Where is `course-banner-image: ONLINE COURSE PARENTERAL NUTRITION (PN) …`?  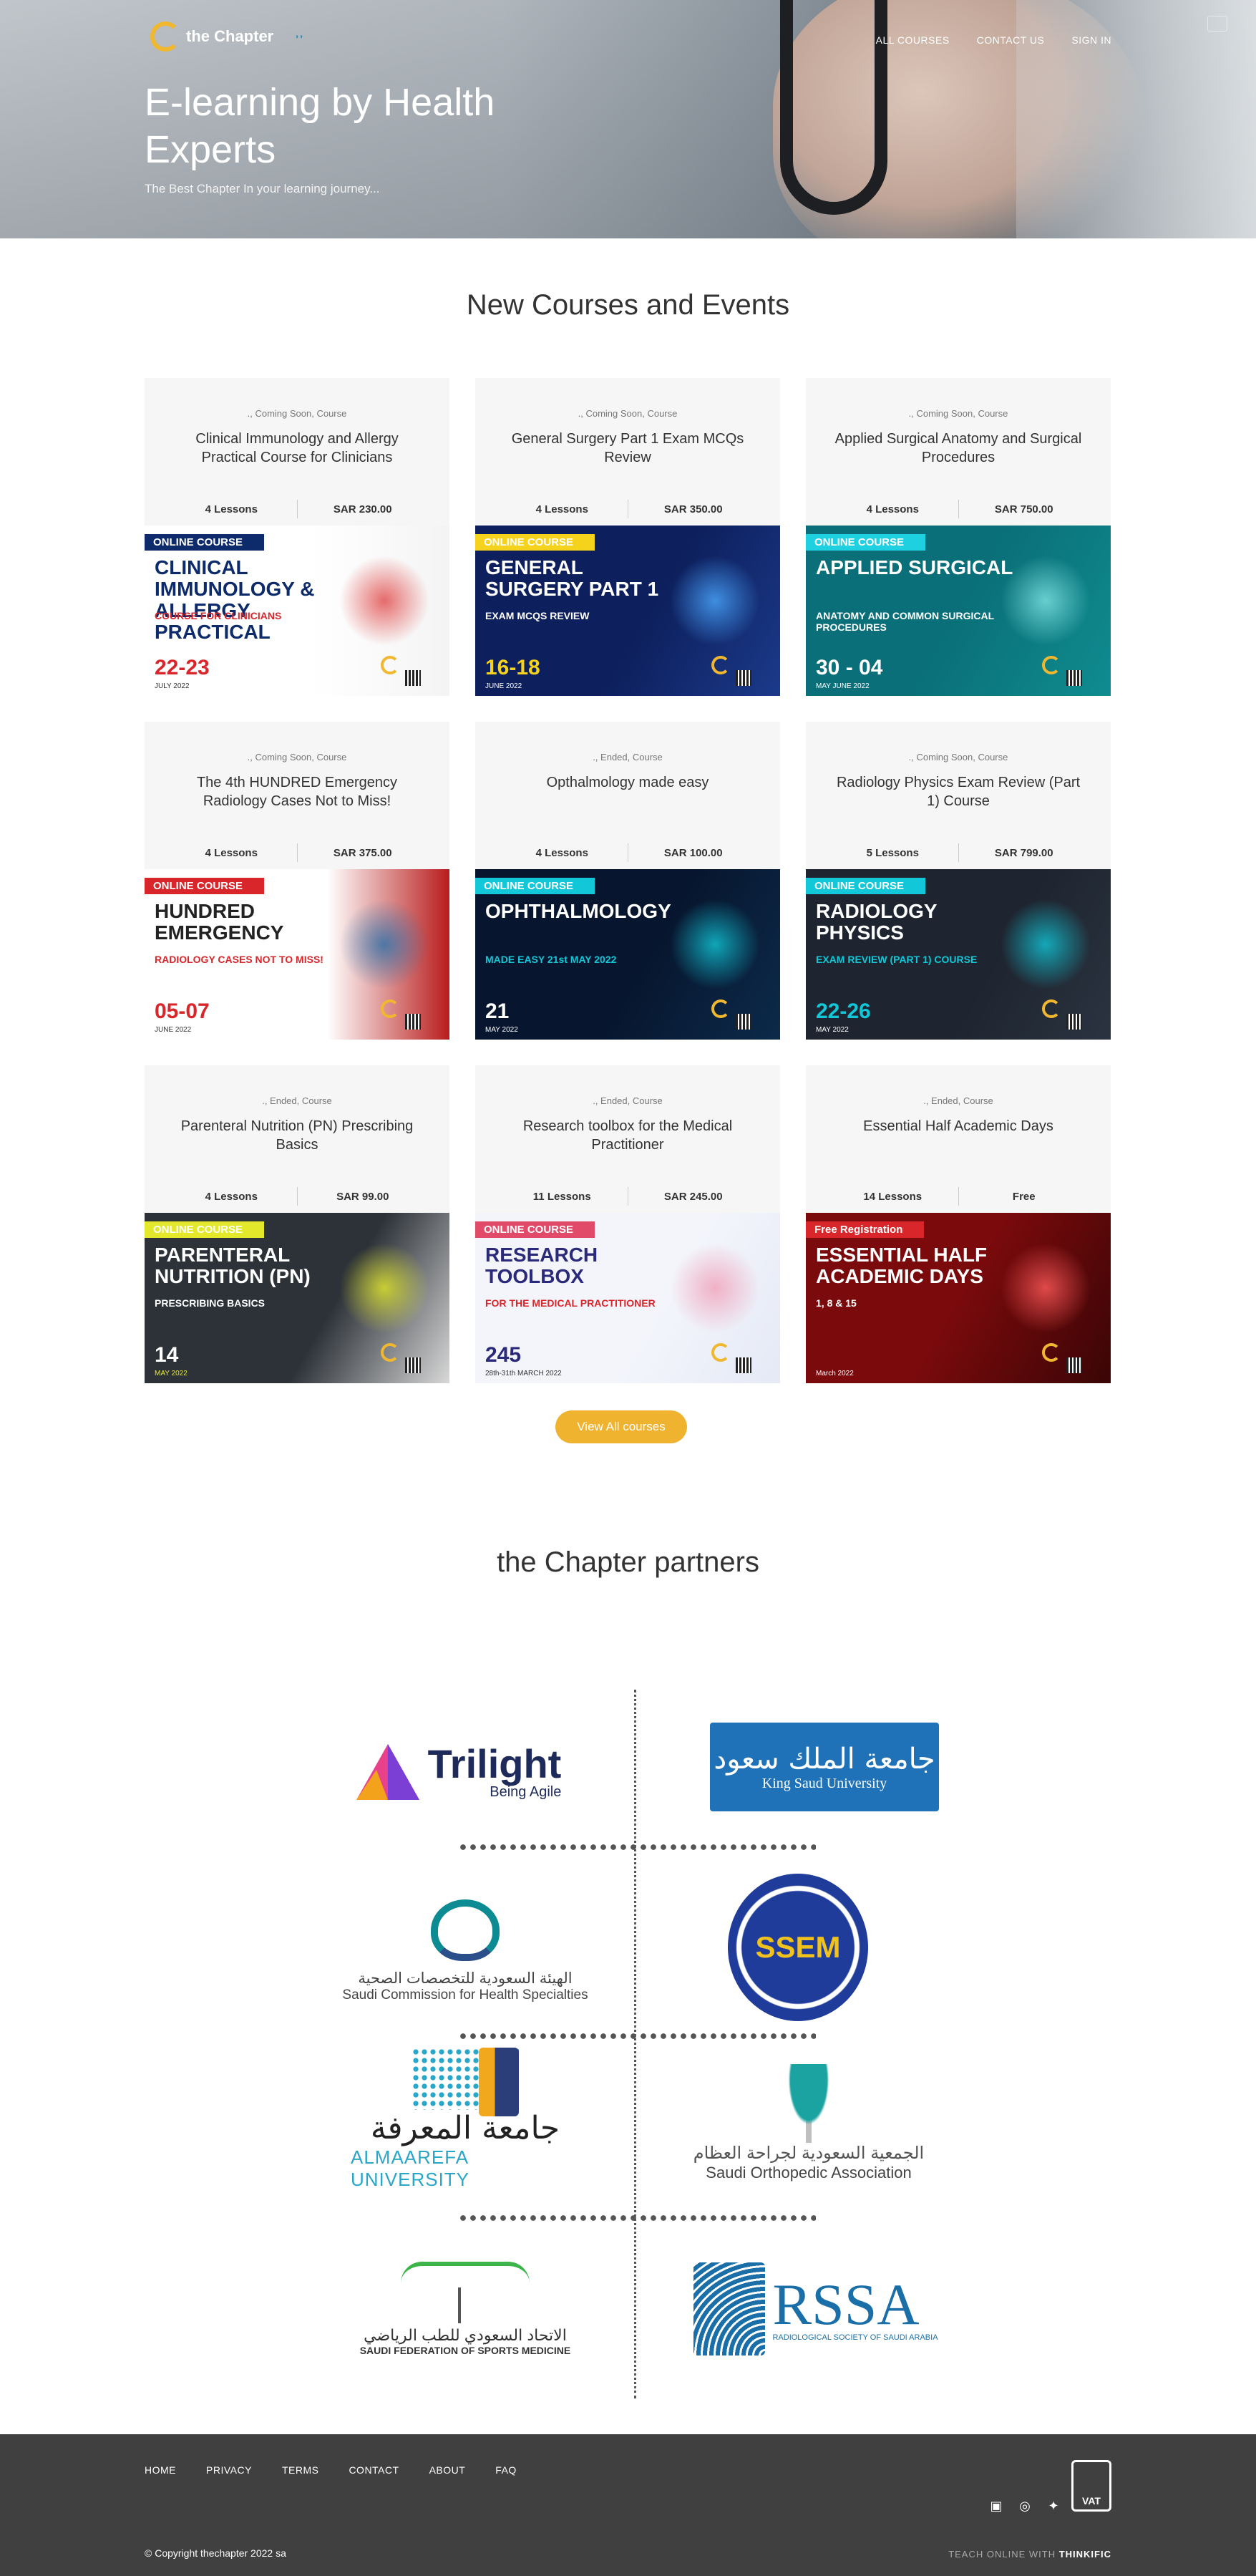 course-banner-image: ONLINE COURSE PARENTERAL NUTRITION (PN) … is located at coordinates (297, 1298).